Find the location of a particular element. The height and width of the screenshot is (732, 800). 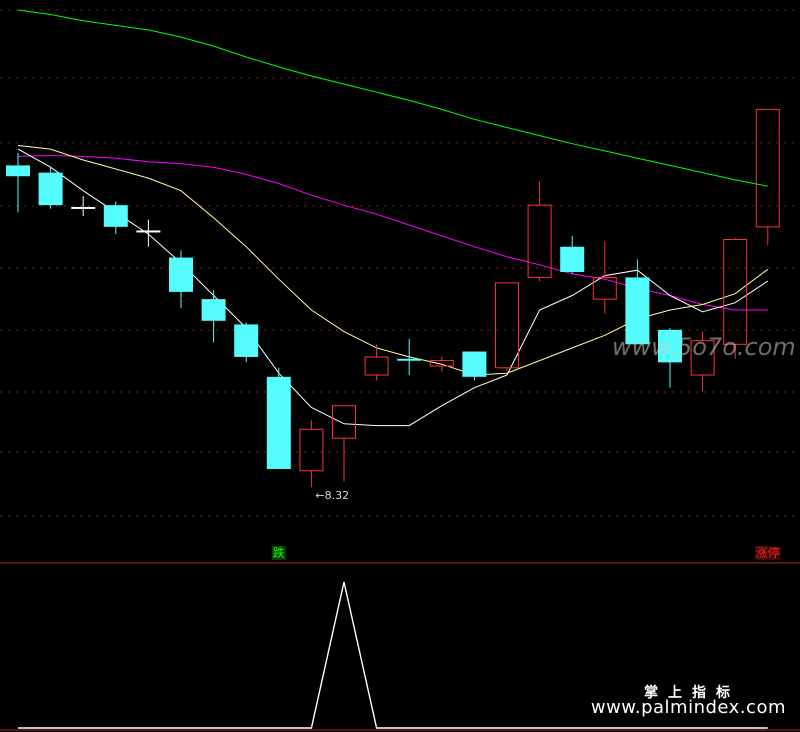

watermark-url: www.palmindex.com is located at coordinates (688, 707).